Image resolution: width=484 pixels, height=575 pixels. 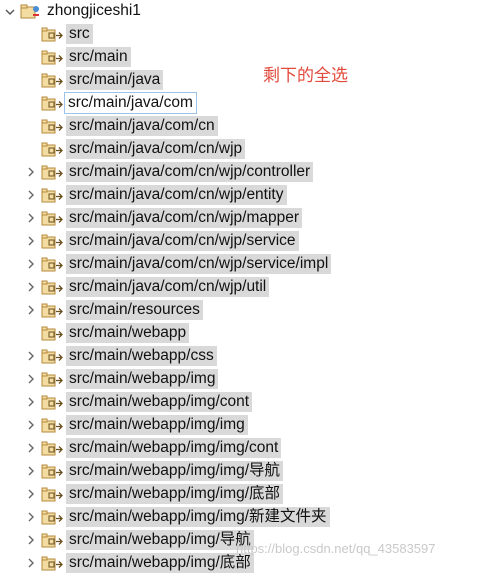 I want to click on package-node: src/main/java/com/cn/wjp/service, so click(x=242, y=241).